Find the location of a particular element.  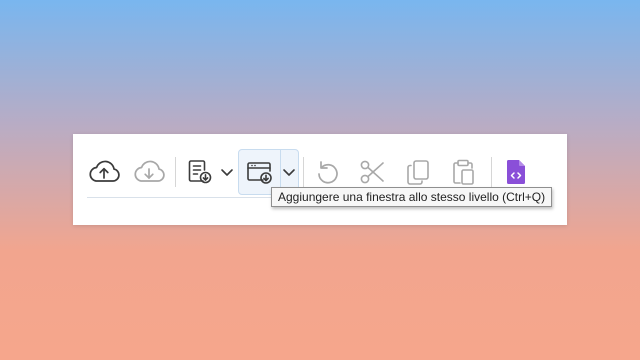

window-add-icon is located at coordinates (259, 172).